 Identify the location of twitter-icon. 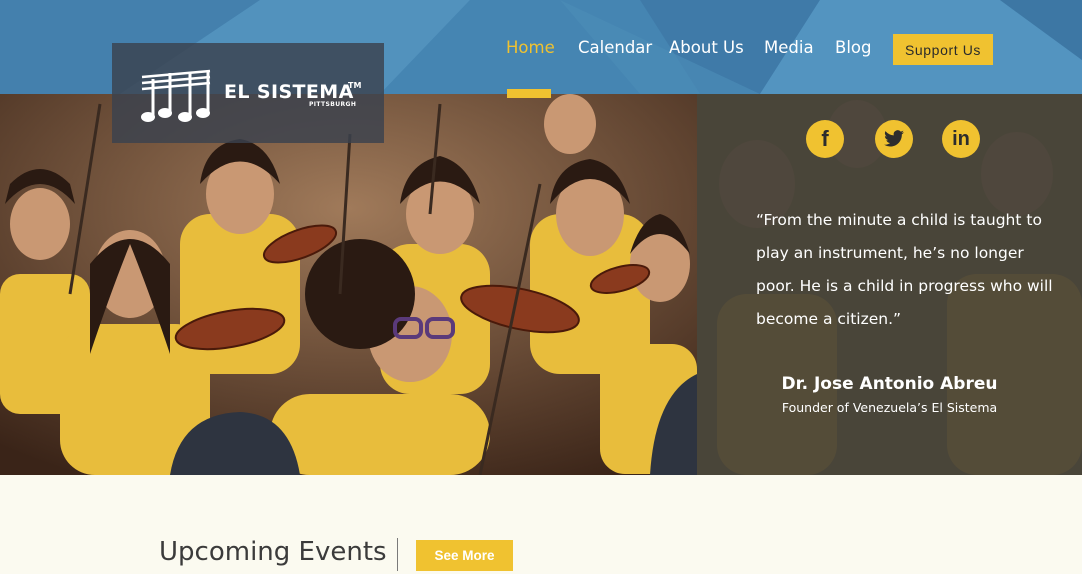
(894, 139).